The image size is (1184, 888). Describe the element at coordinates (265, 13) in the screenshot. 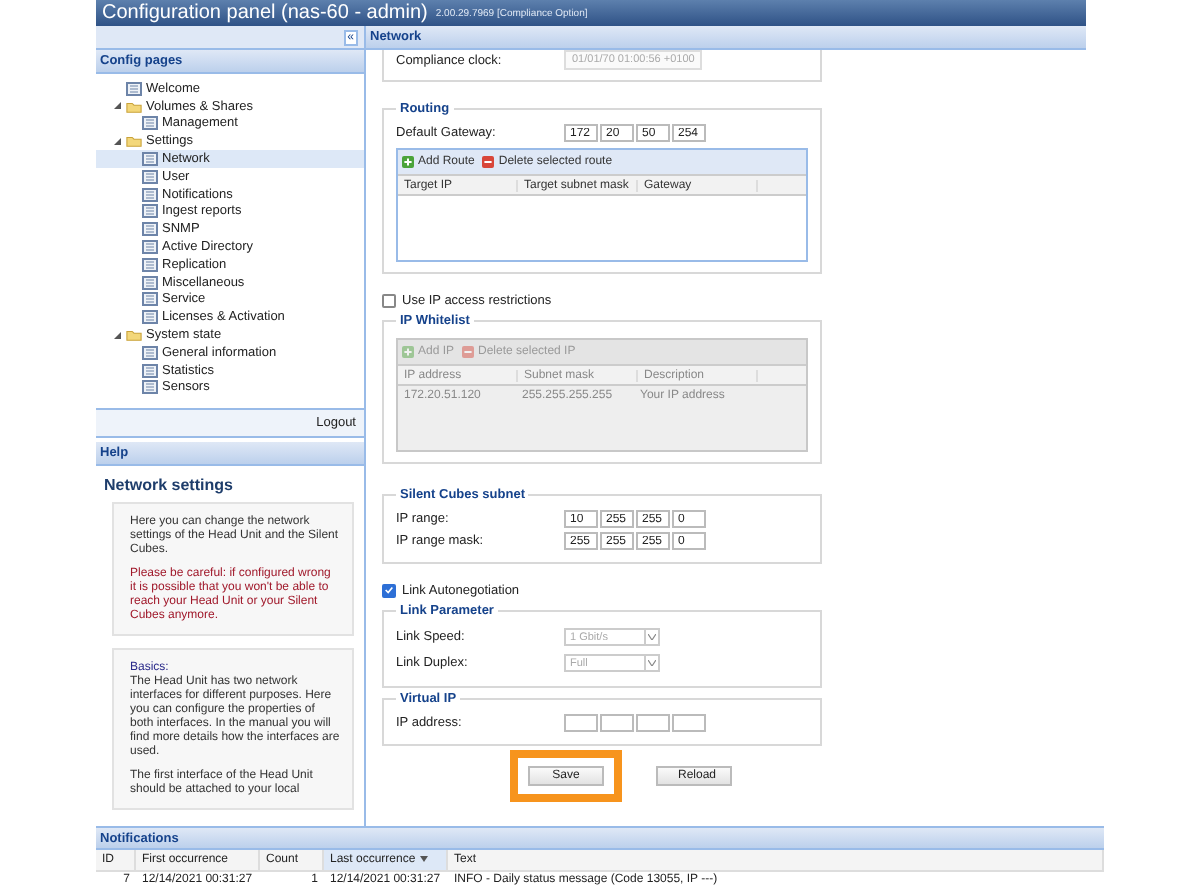

I see `window-title: Configuration panel (nas-60 - admin)` at that location.